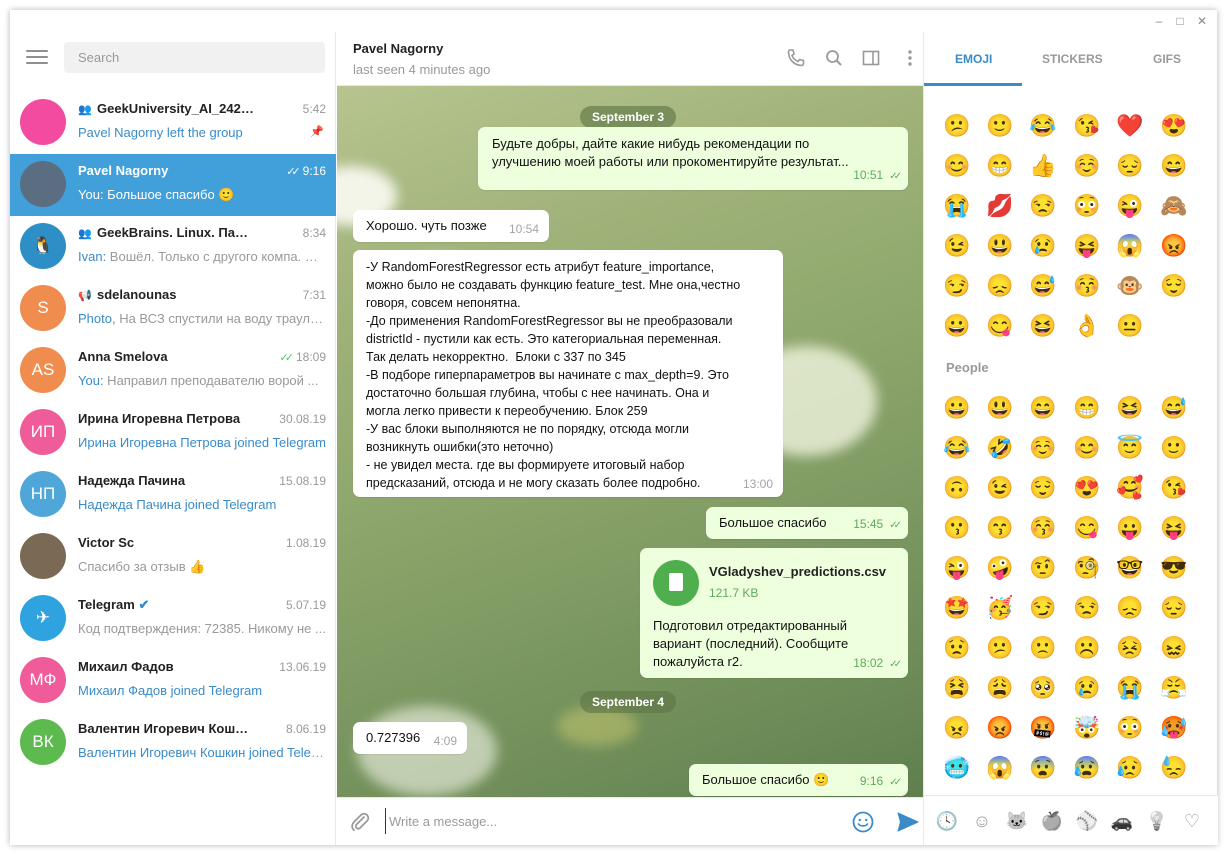  I want to click on emoji-item: 💋, so click(1000, 206).